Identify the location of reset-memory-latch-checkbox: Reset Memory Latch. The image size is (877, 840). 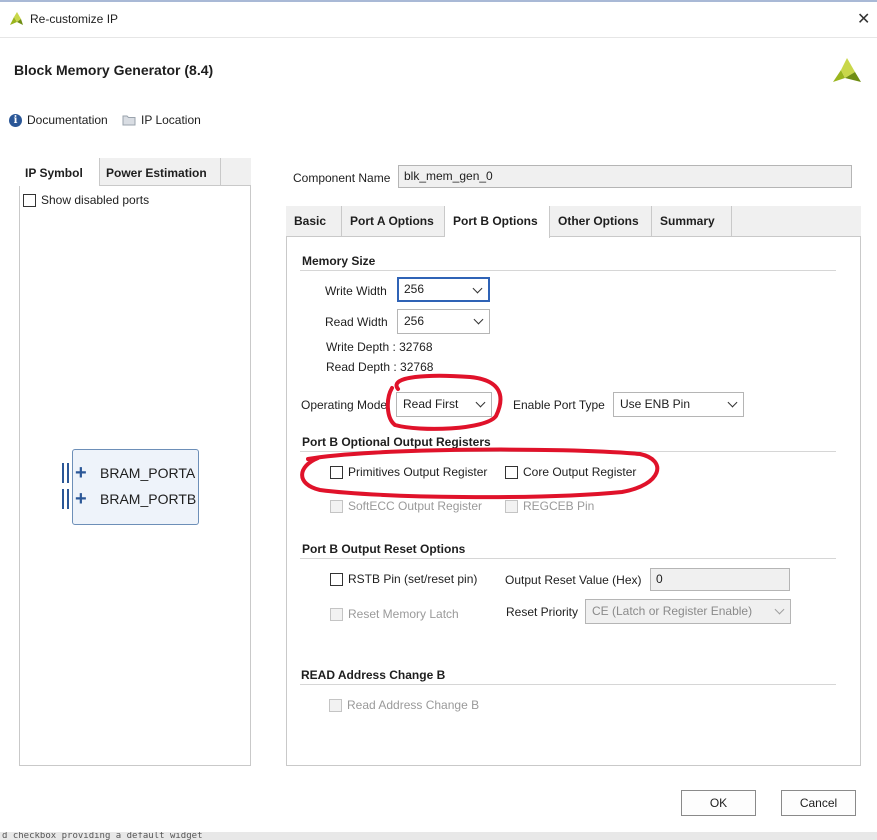
(394, 614).